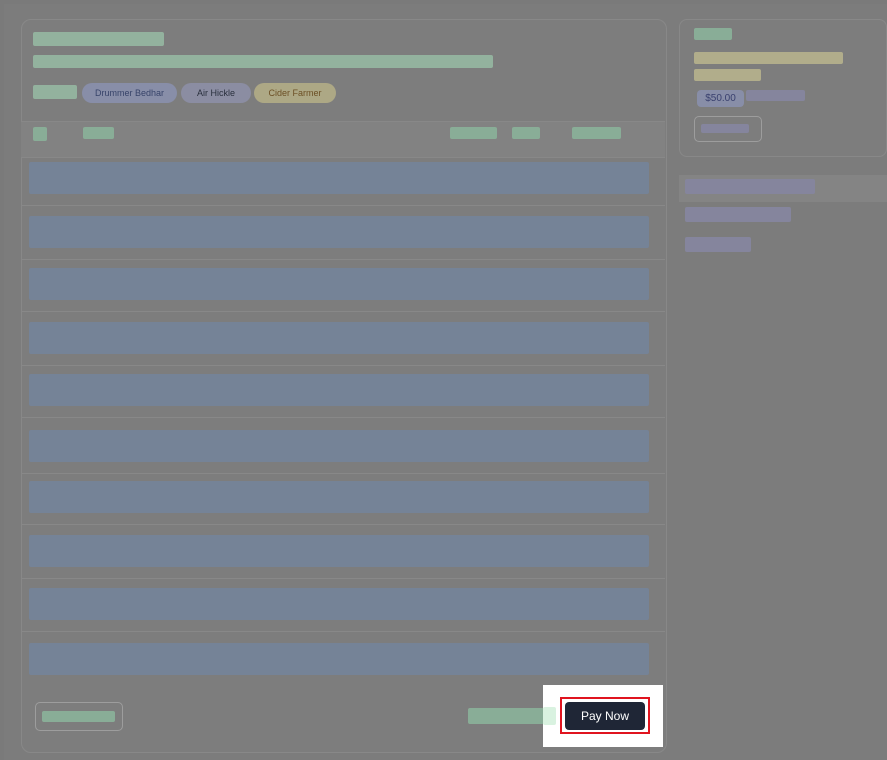  I want to click on side-item-3-skeleton, so click(718, 244).